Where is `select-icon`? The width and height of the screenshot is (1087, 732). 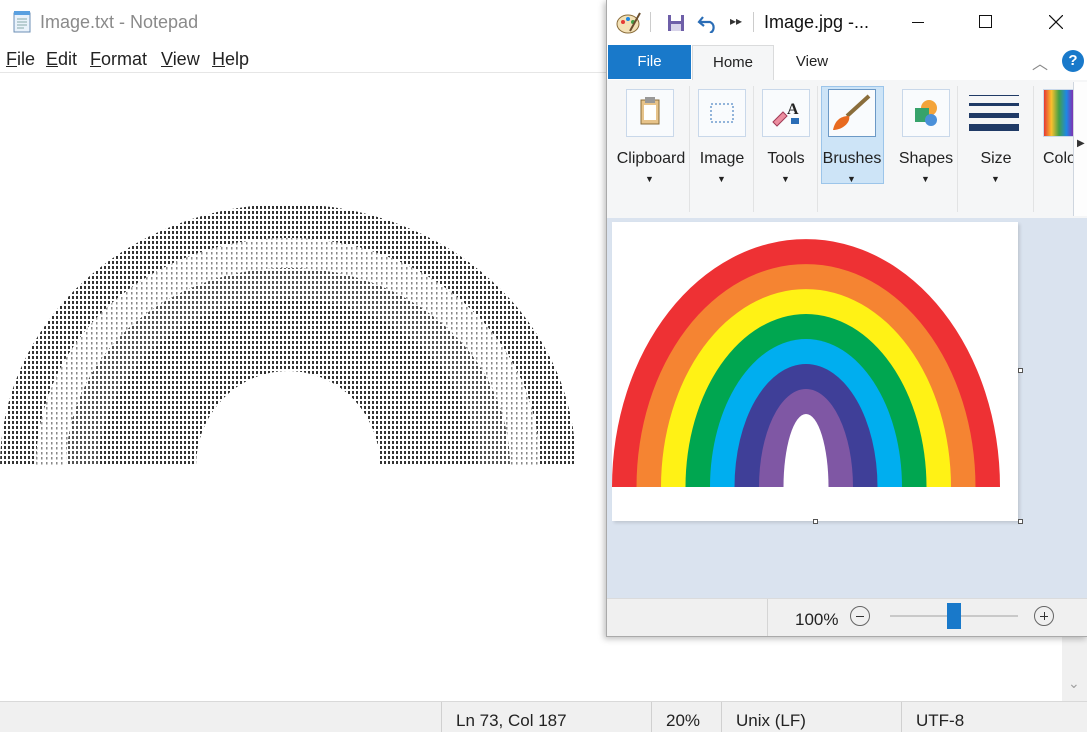 select-icon is located at coordinates (722, 113).